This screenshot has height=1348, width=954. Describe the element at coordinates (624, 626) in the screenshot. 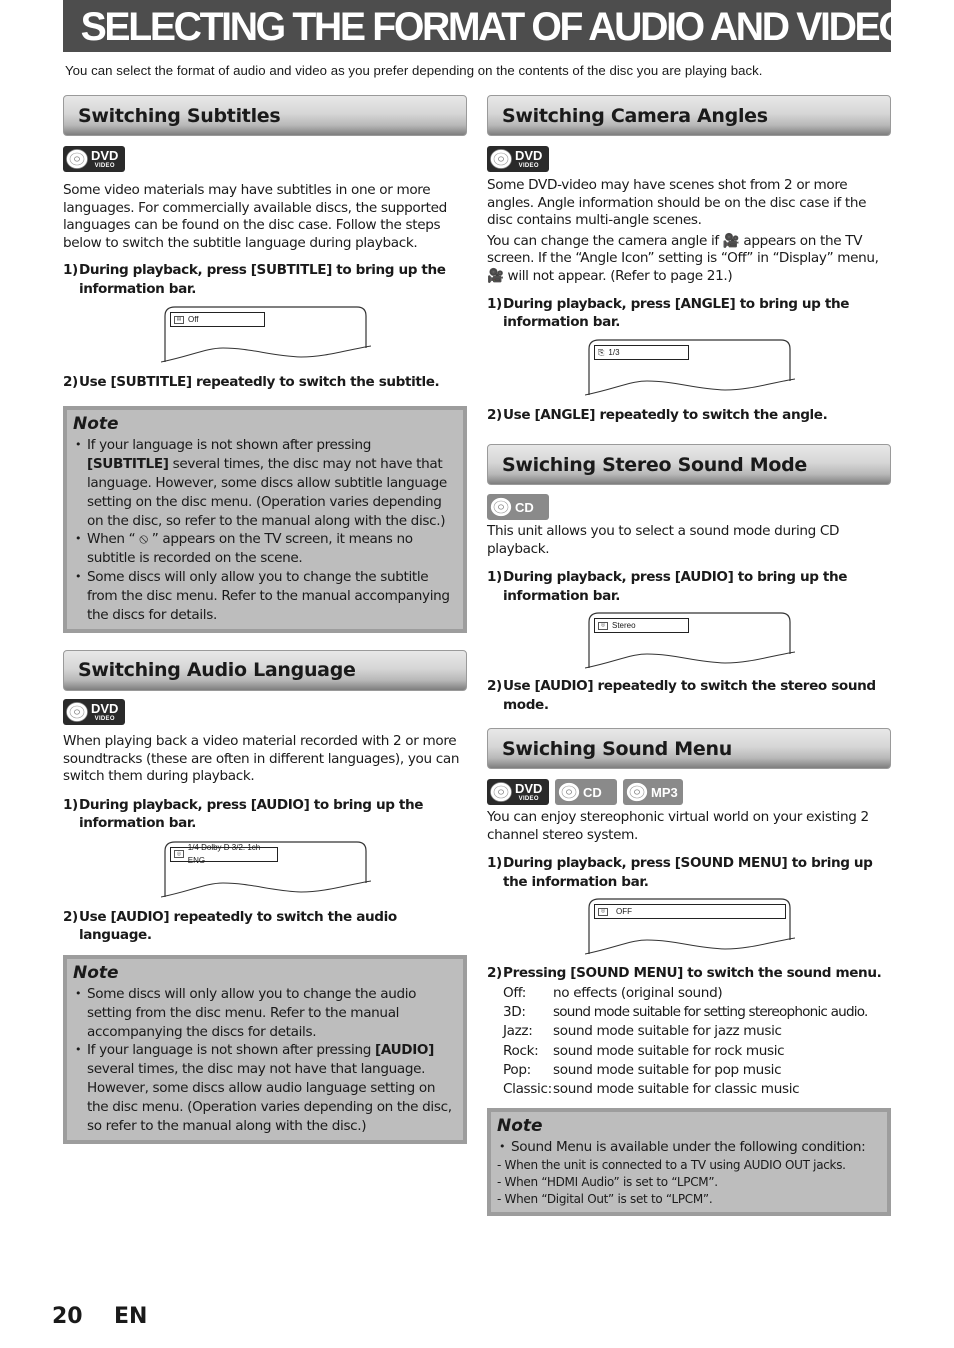

I see `info-value: Stereo` at that location.